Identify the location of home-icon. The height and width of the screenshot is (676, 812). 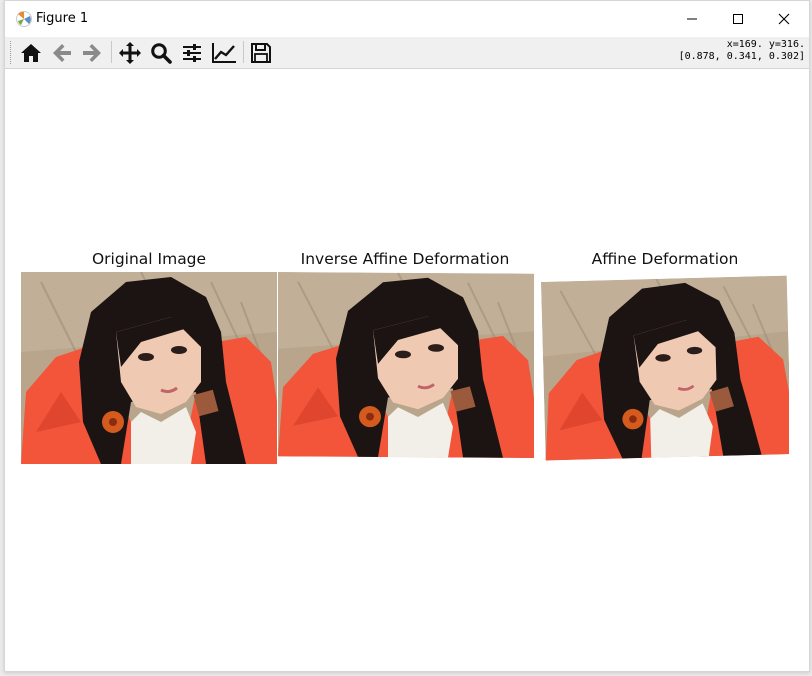
(31, 53).